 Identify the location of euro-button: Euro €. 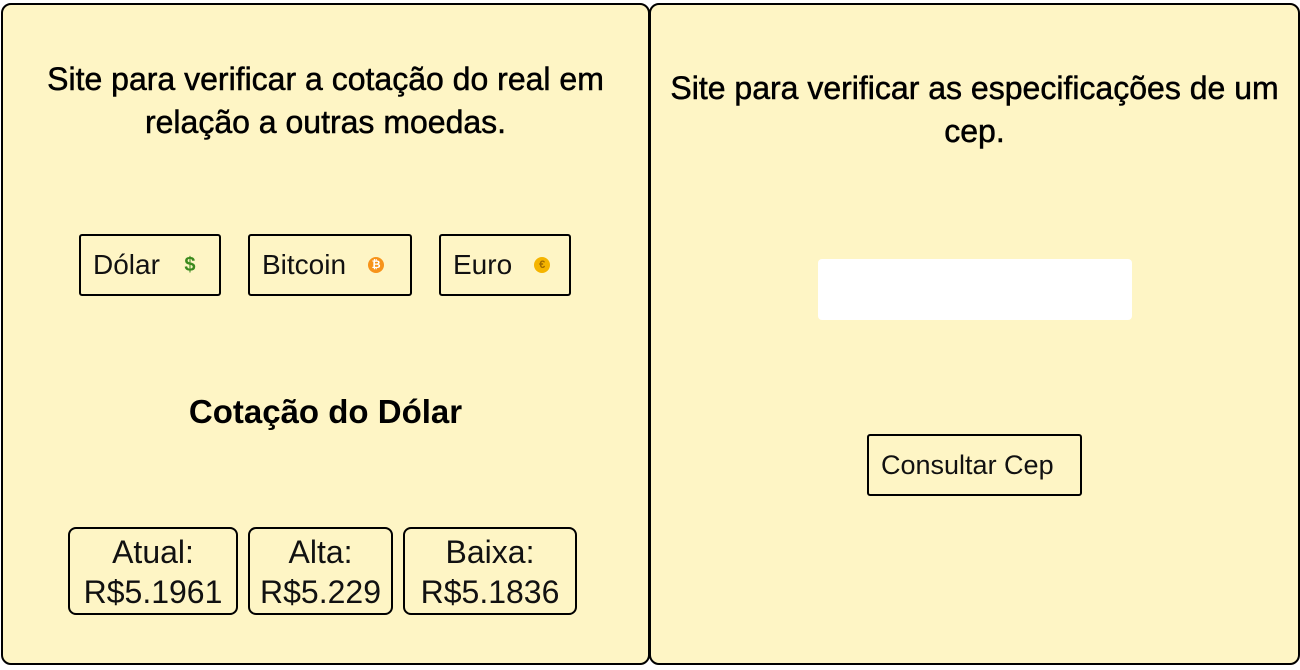
(505, 265).